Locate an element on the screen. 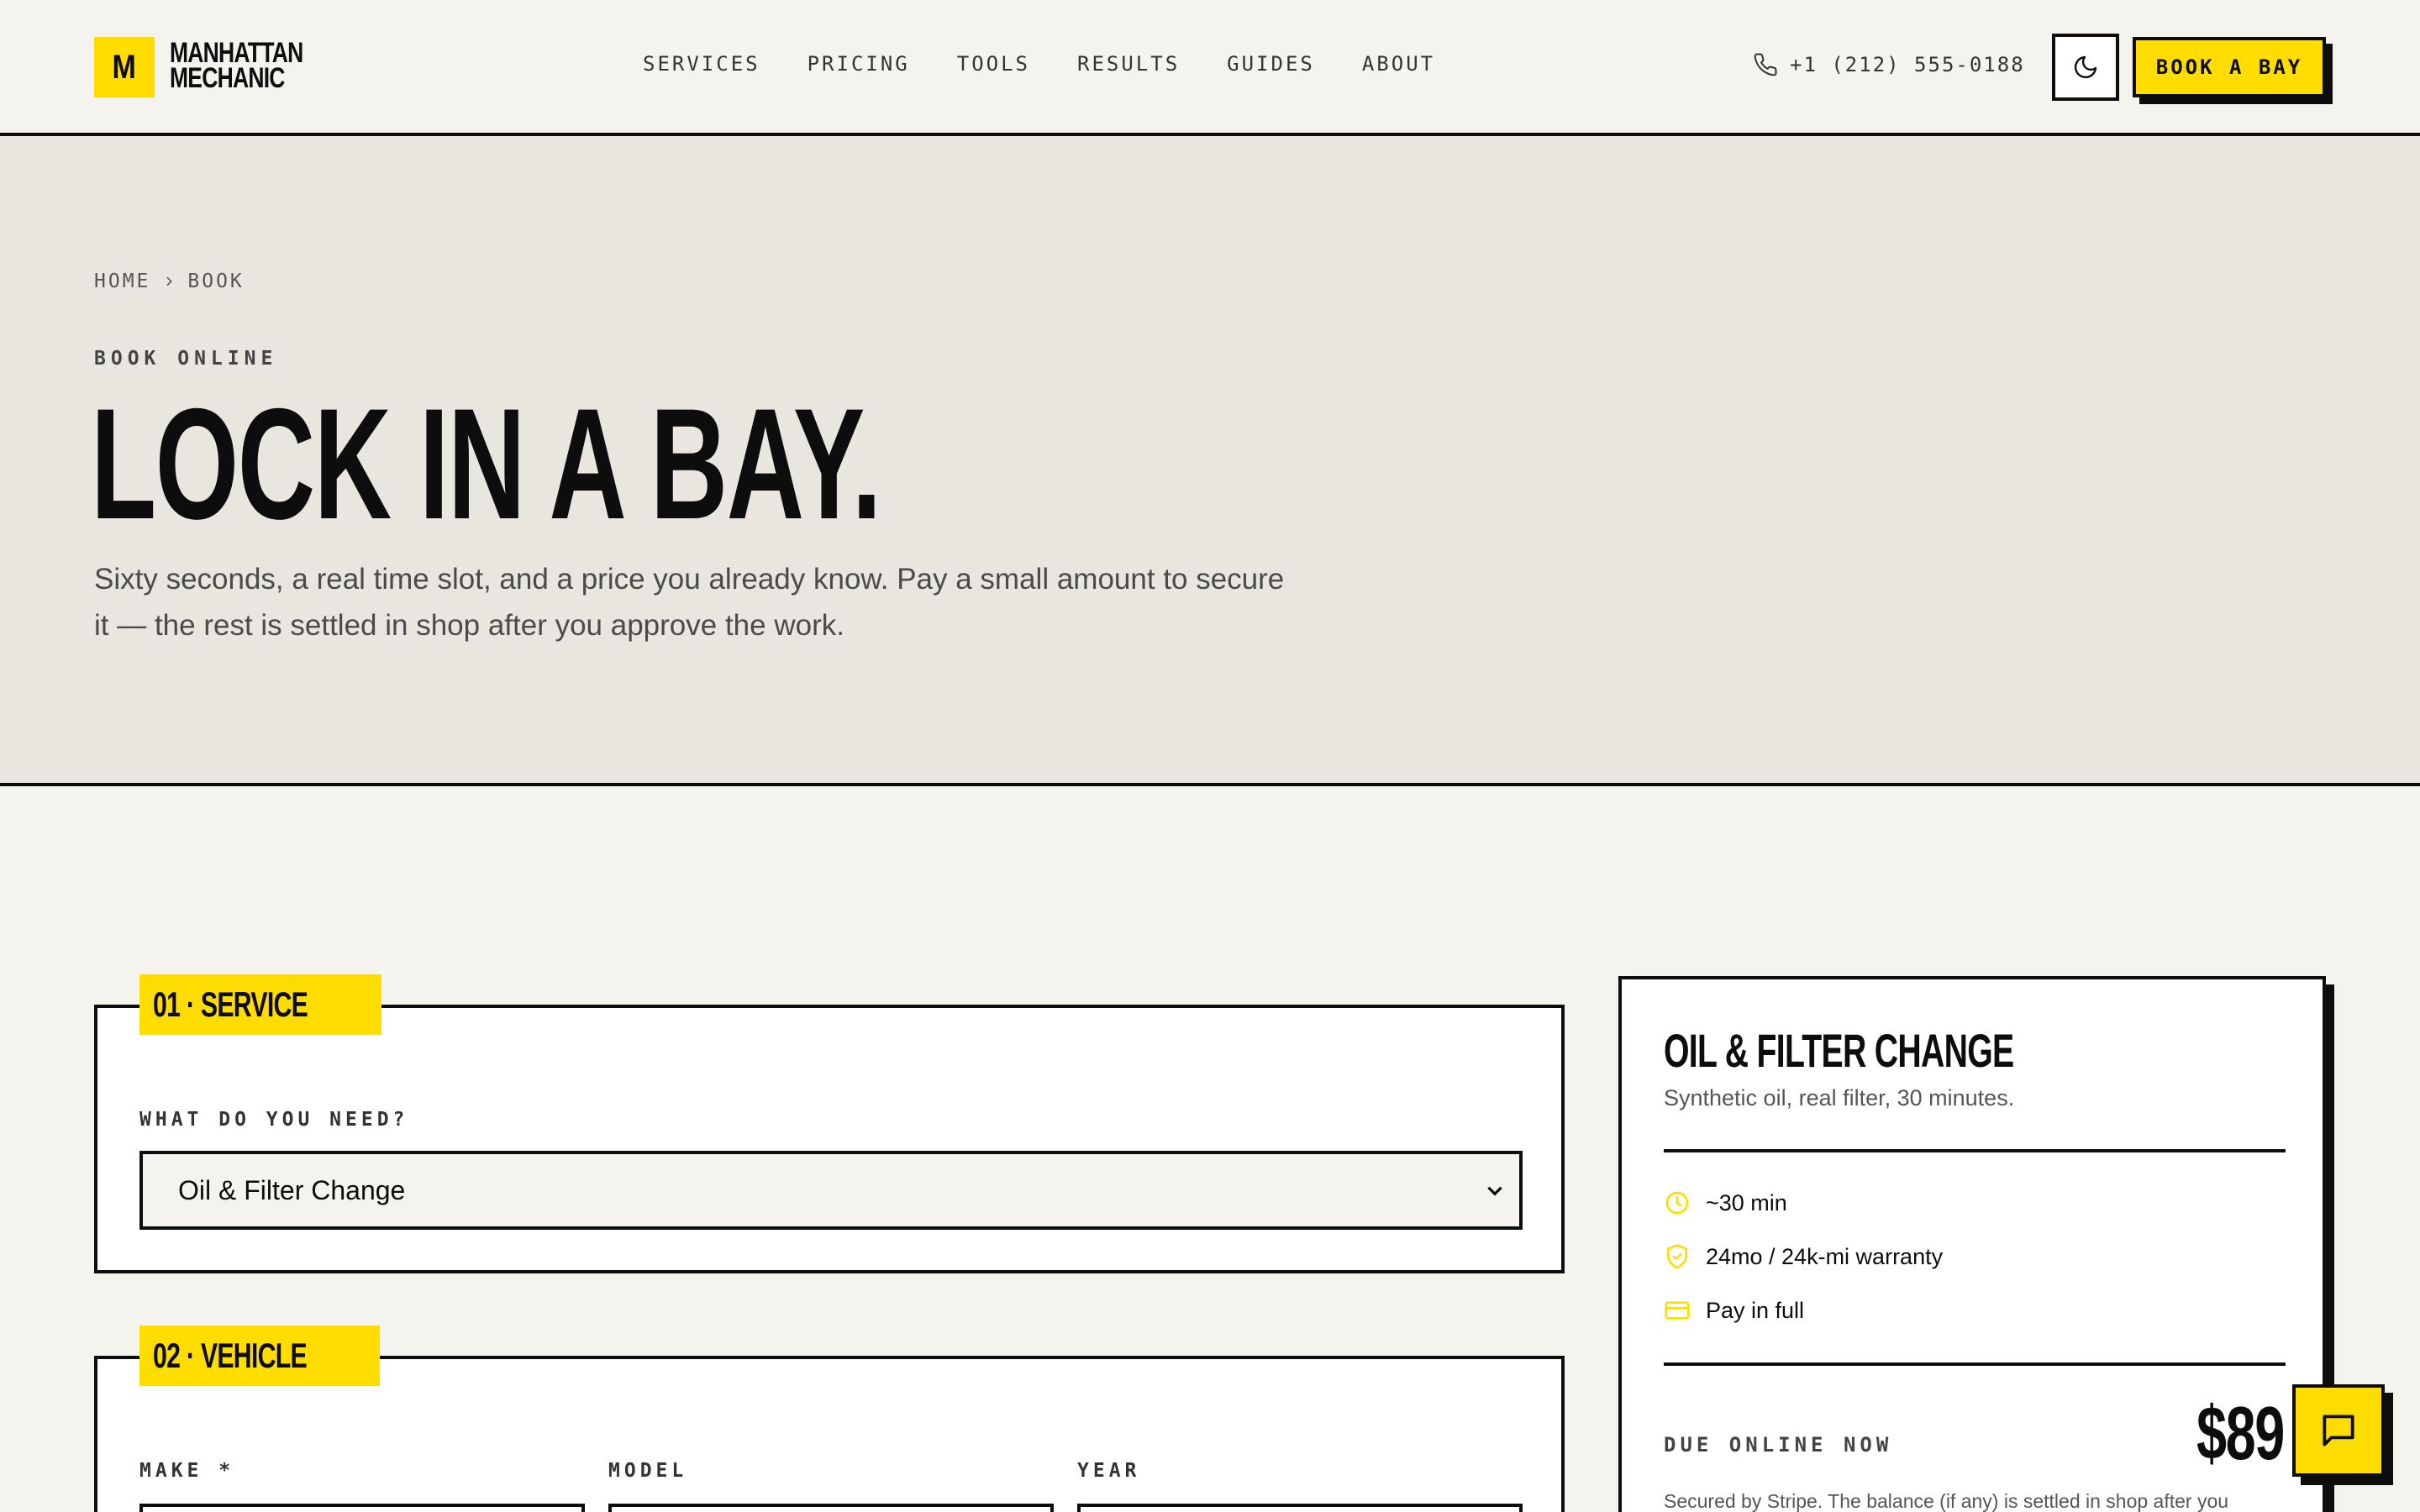 The height and width of the screenshot is (1512, 2420). chevron-right-icon is located at coordinates (169, 281).